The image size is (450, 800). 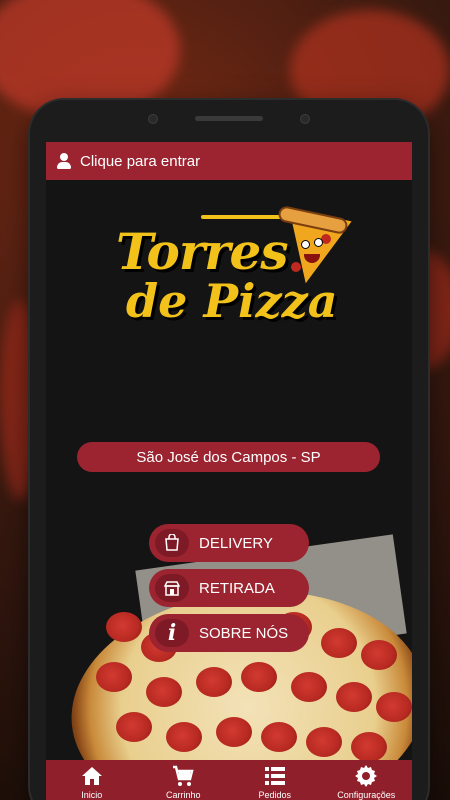 What do you see at coordinates (229, 118) in the screenshot?
I see `phone-speaker` at bounding box center [229, 118].